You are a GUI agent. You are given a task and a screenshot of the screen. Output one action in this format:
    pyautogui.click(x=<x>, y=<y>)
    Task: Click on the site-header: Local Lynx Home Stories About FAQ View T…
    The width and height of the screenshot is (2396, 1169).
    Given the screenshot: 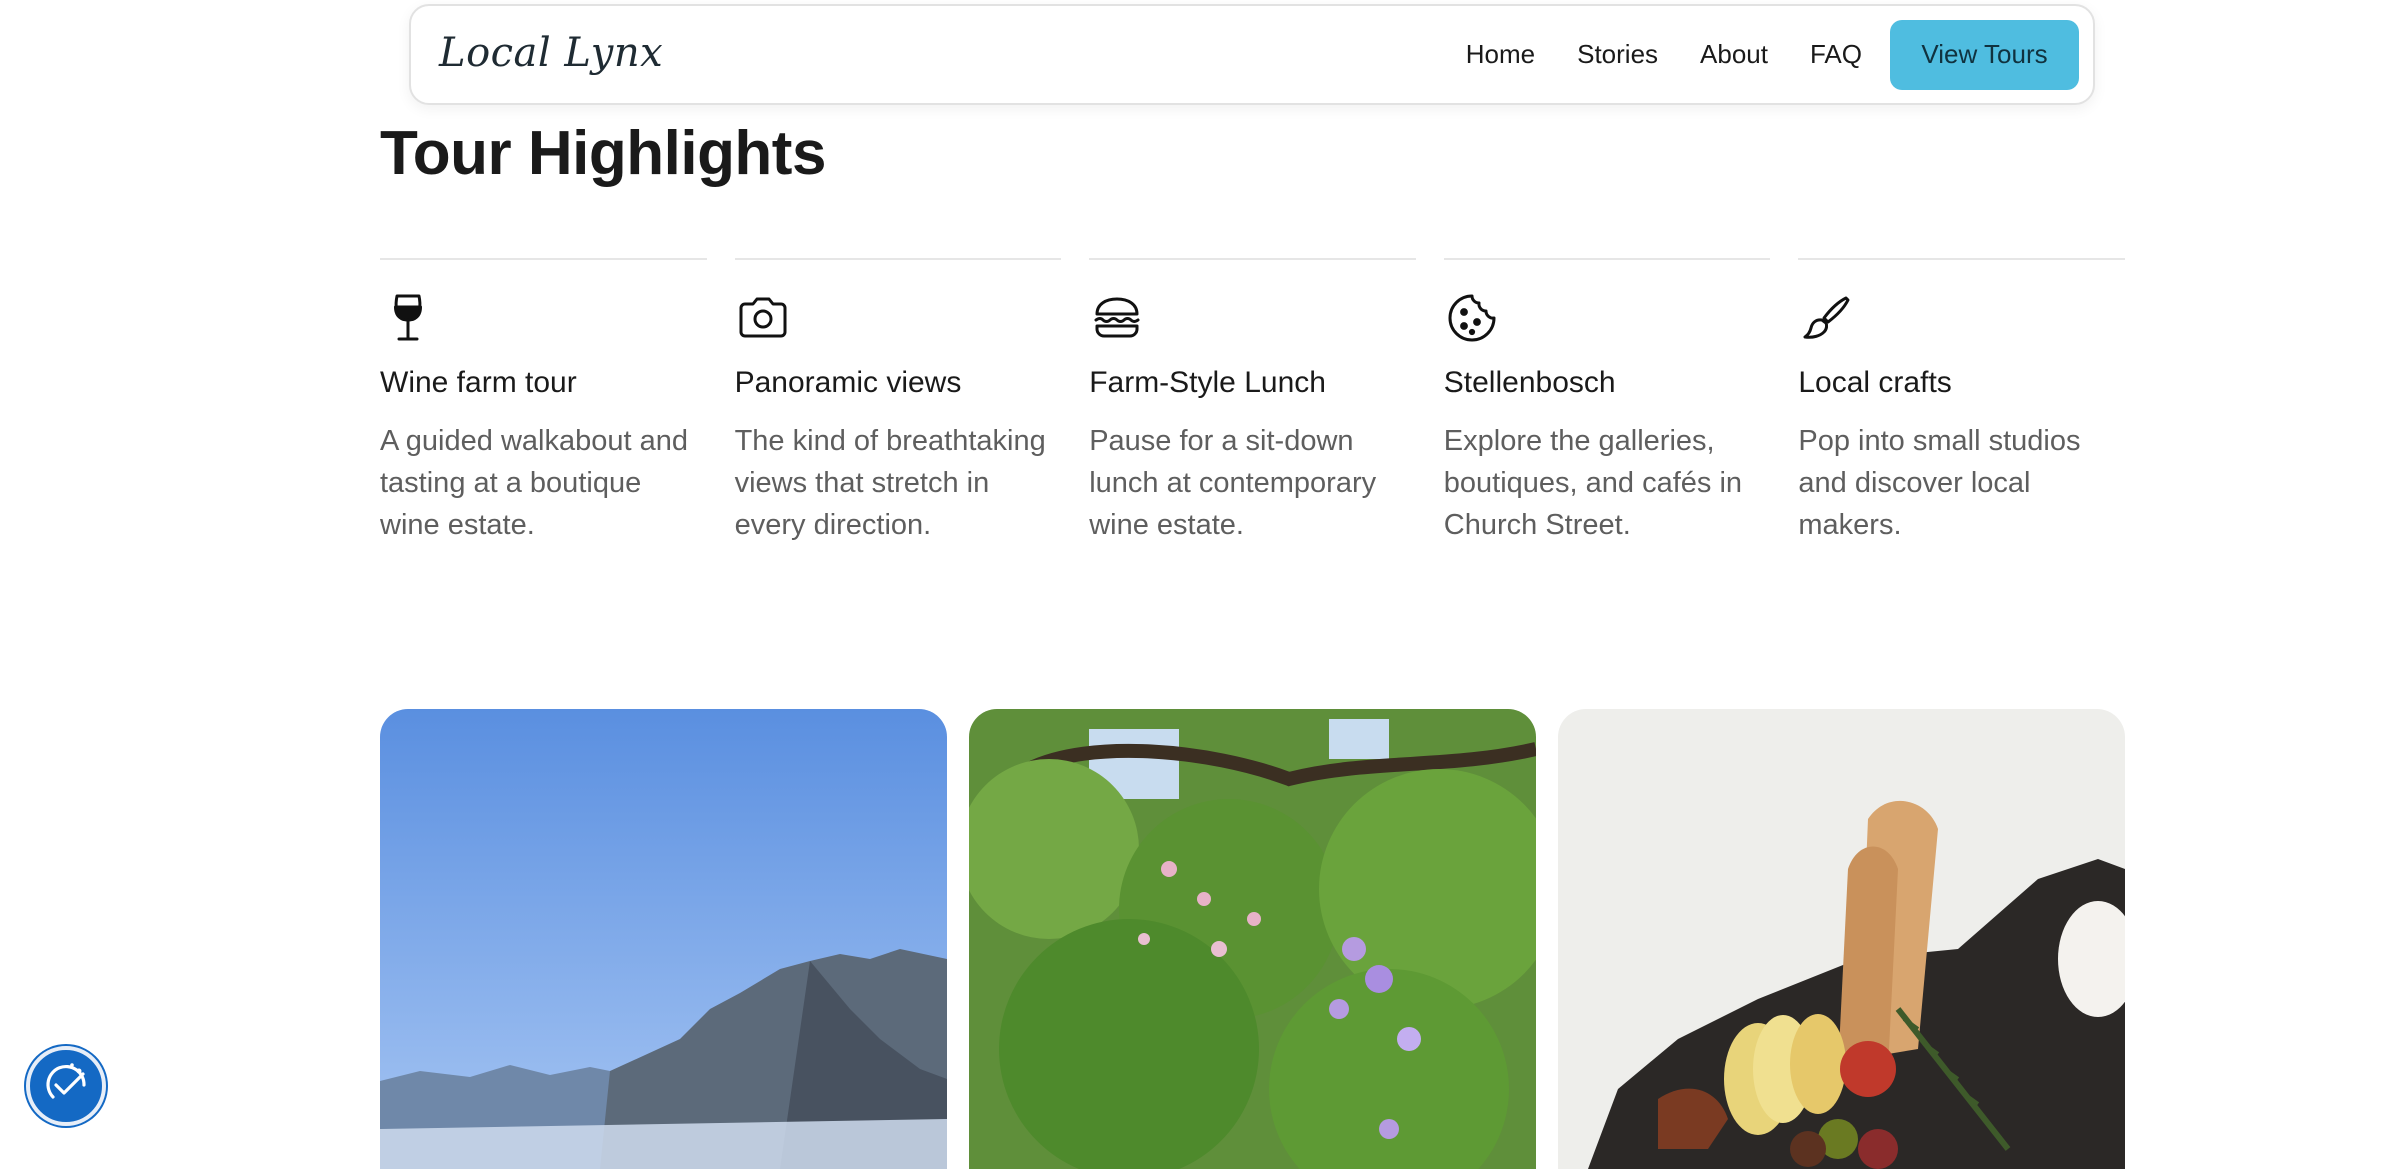 What is the action you would take?
    pyautogui.click(x=1252, y=54)
    